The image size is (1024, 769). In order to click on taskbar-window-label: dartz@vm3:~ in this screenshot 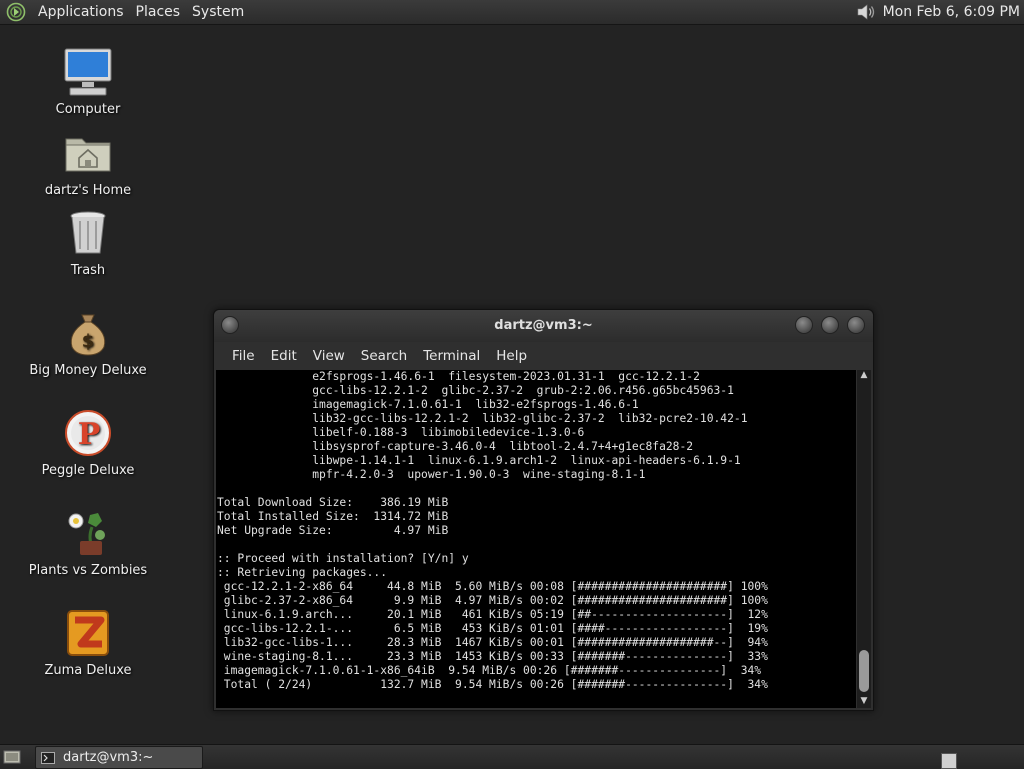, I will do `click(108, 757)`.